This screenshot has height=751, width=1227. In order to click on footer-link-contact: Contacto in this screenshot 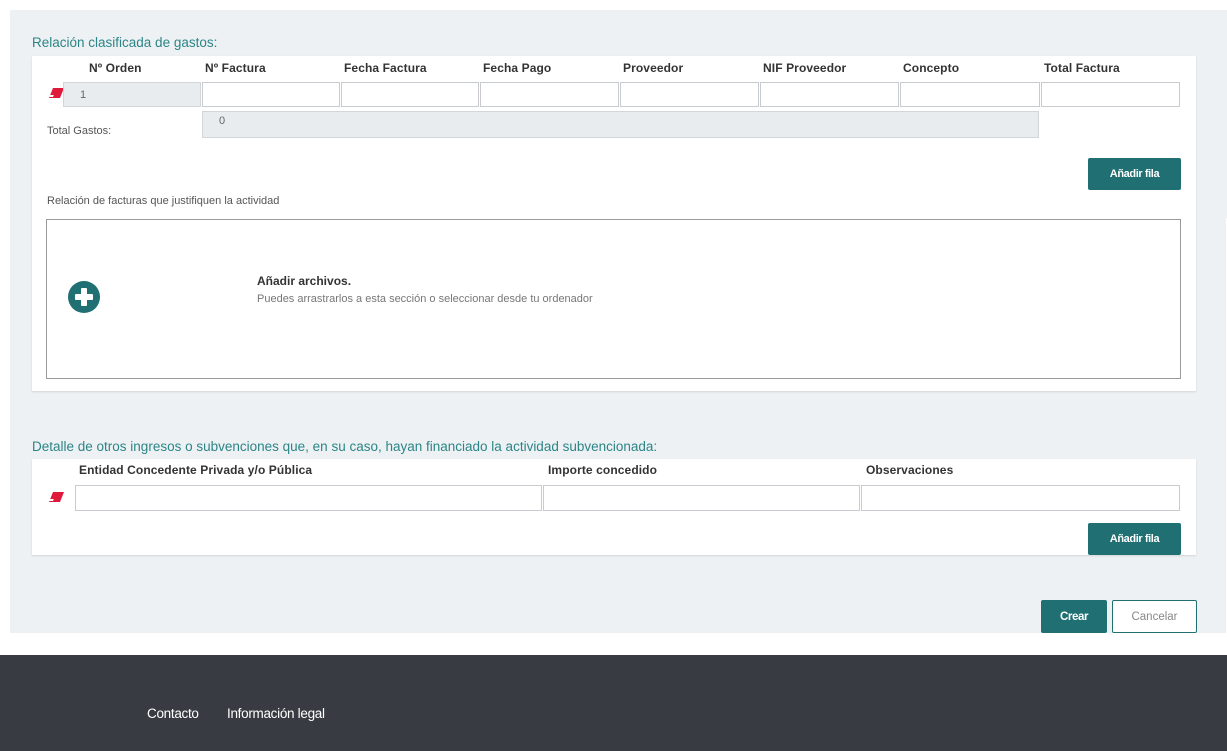, I will do `click(173, 713)`.